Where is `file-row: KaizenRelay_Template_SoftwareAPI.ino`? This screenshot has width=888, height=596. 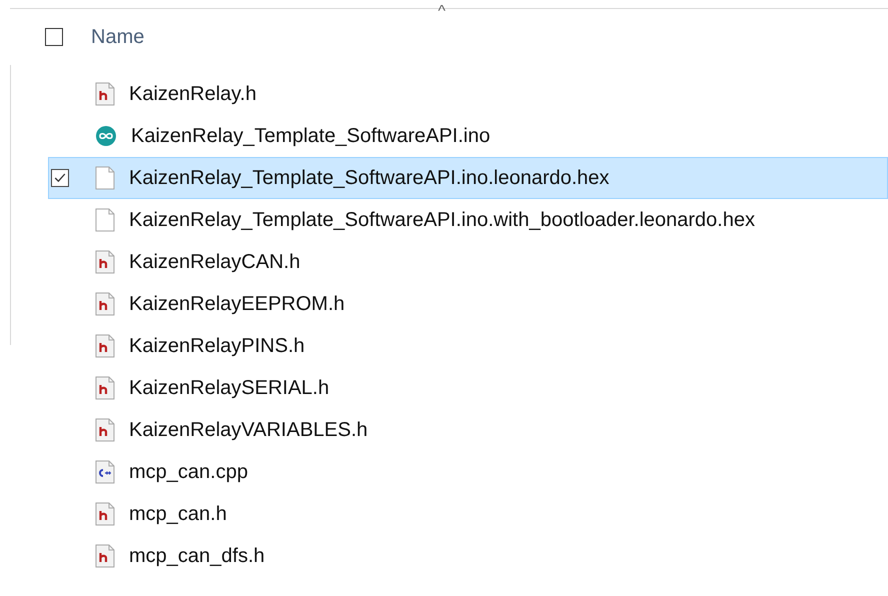
file-row: KaizenRelay_Template_SoftwareAPI.ino is located at coordinates (468, 136).